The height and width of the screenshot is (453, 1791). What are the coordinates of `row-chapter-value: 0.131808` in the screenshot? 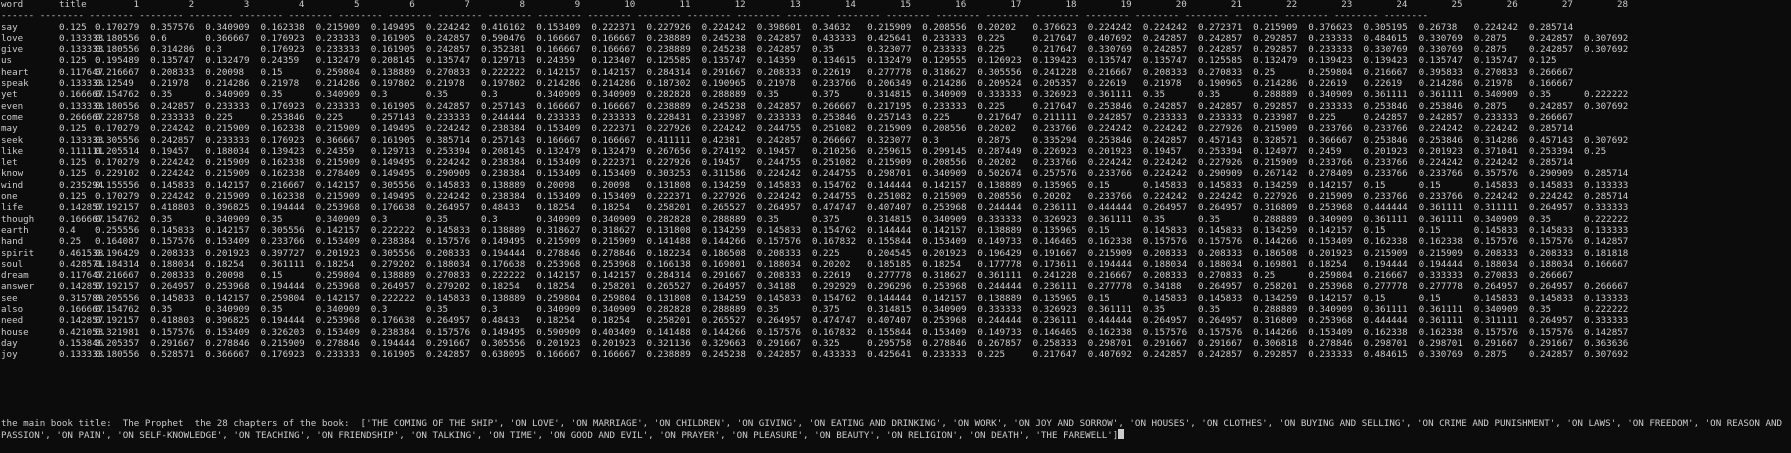 It's located at (668, 298).